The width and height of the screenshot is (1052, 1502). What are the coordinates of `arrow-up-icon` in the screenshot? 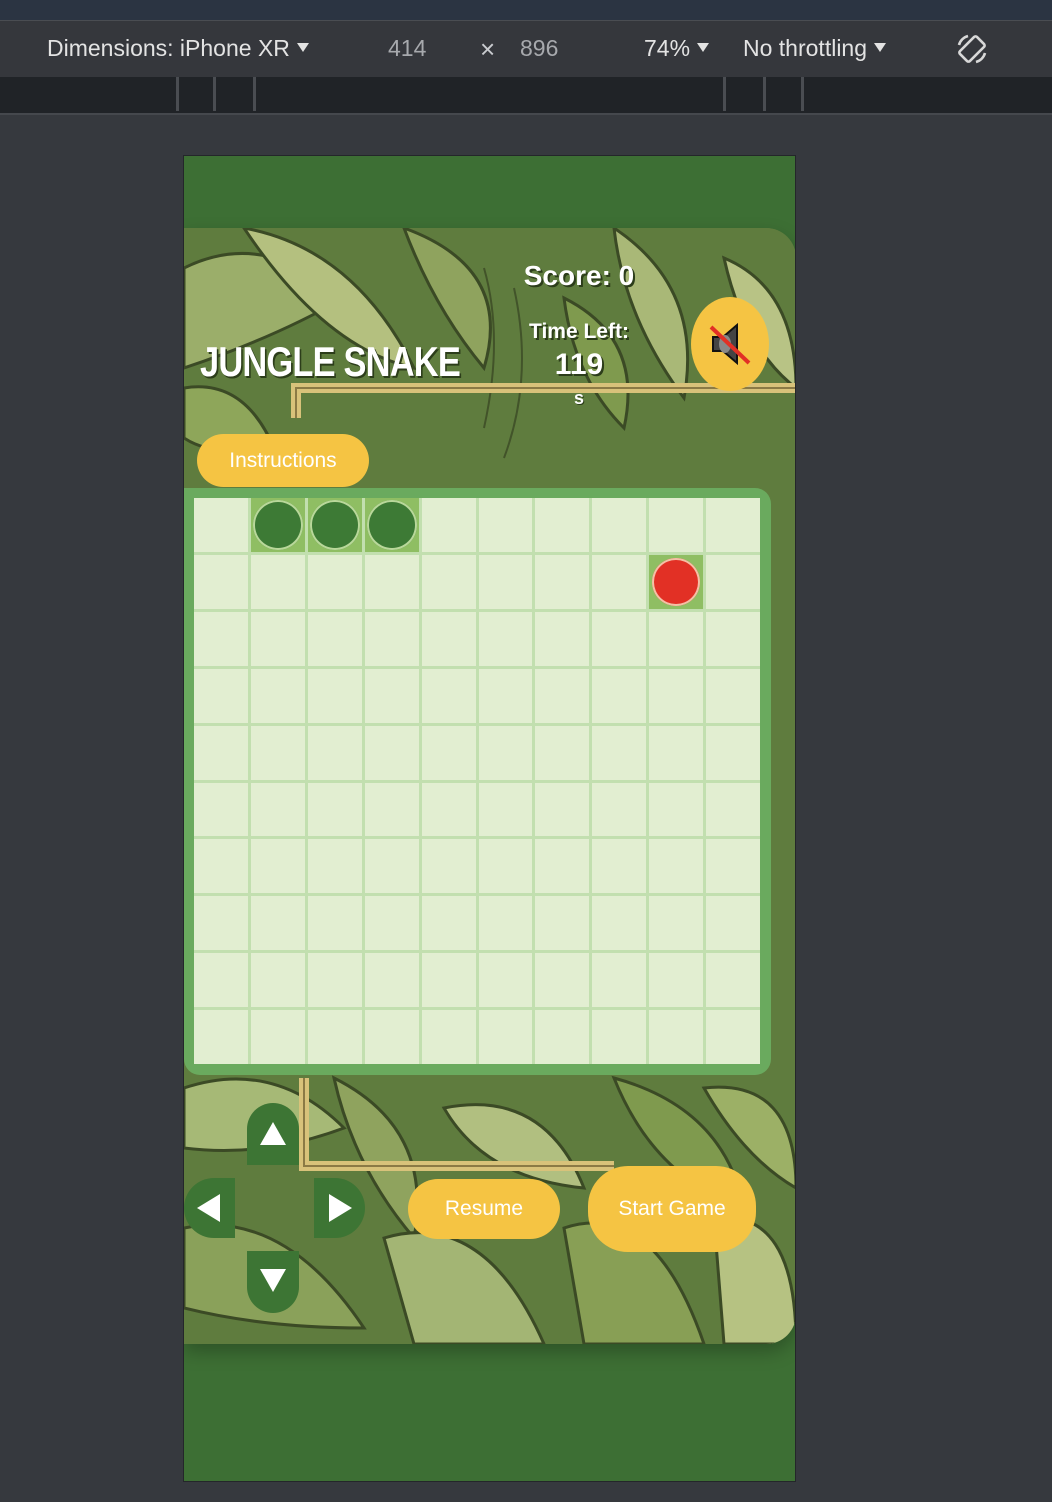 It's located at (273, 1133).